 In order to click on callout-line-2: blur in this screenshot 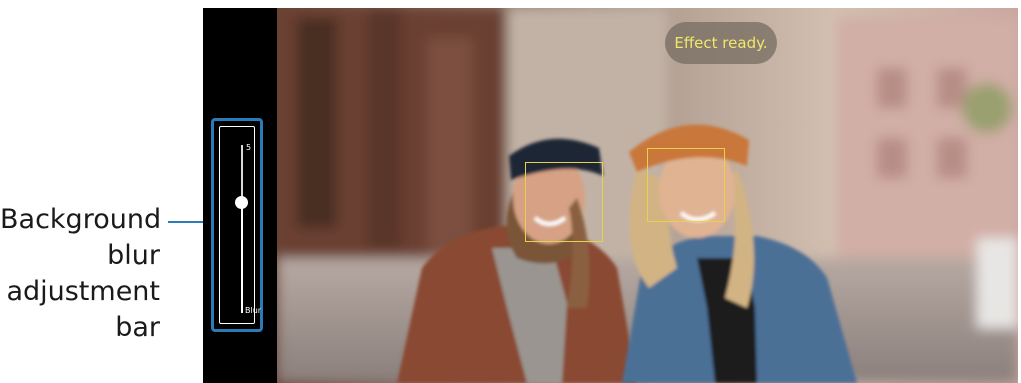, I will do `click(133, 255)`.